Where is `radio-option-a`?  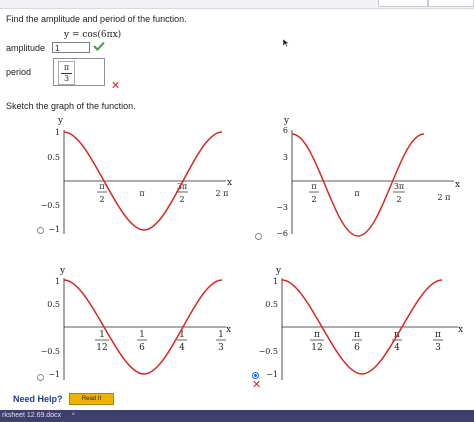 radio-option-a is located at coordinates (40, 230).